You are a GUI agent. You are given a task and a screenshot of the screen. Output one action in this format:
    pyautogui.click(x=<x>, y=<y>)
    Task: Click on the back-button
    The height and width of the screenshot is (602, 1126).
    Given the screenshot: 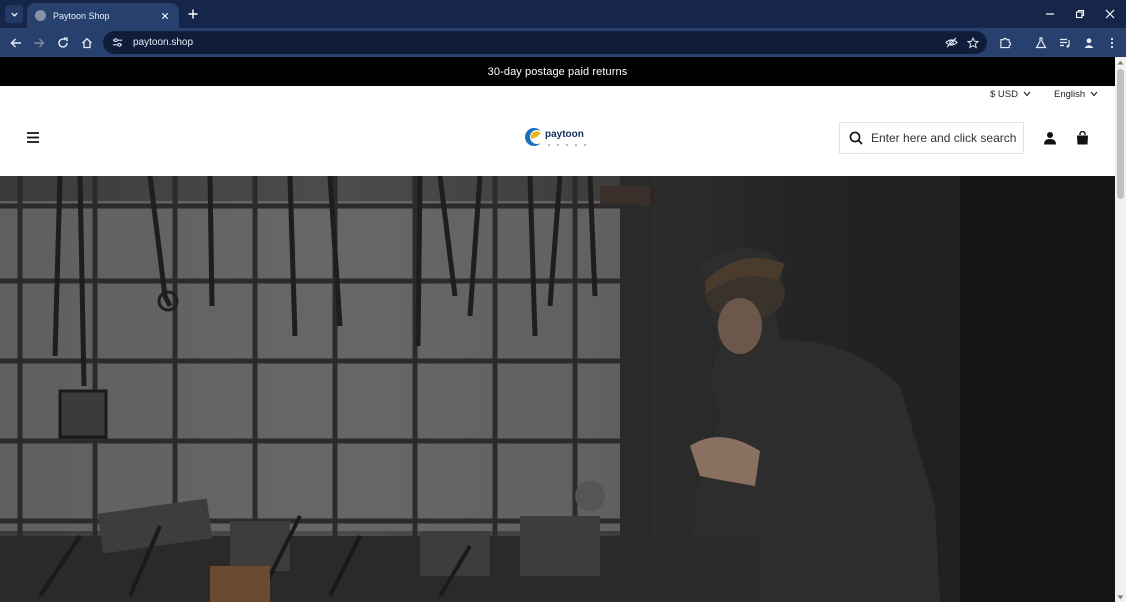 What is the action you would take?
    pyautogui.click(x=15, y=42)
    